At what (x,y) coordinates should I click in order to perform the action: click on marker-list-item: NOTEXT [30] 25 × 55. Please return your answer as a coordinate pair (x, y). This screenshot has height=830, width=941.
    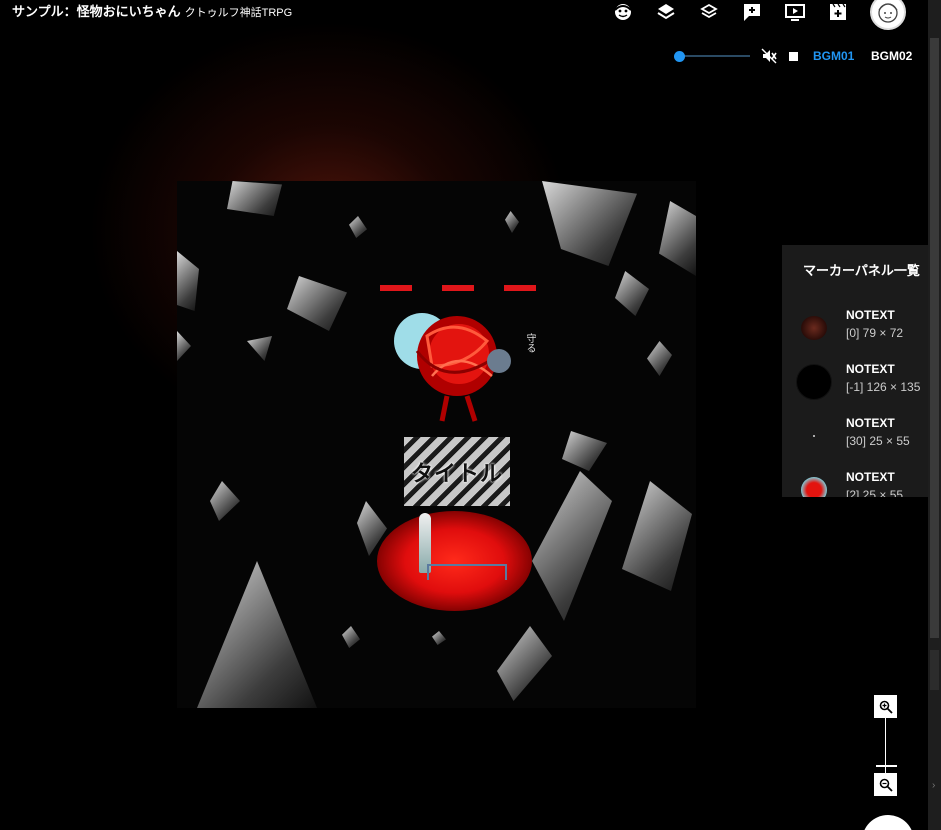
    Looking at the image, I should click on (855, 443).